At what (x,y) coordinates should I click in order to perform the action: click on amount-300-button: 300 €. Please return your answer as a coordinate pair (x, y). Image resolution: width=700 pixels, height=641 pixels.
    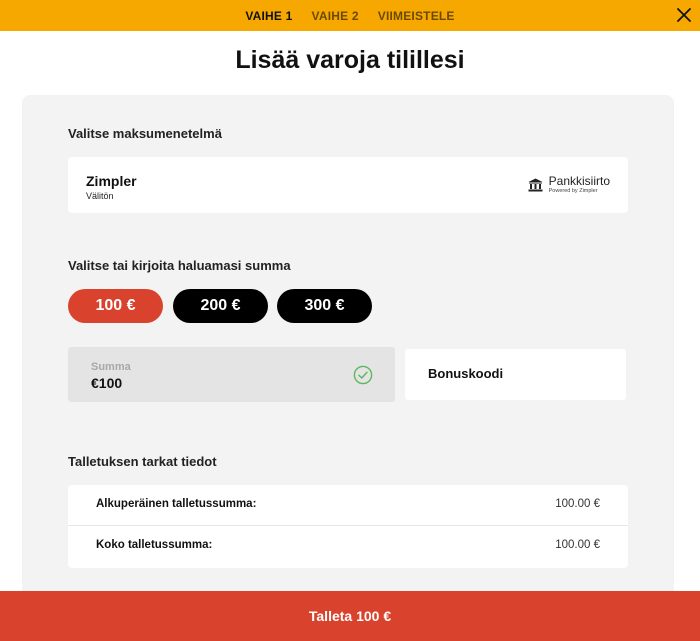
    Looking at the image, I should click on (324, 306).